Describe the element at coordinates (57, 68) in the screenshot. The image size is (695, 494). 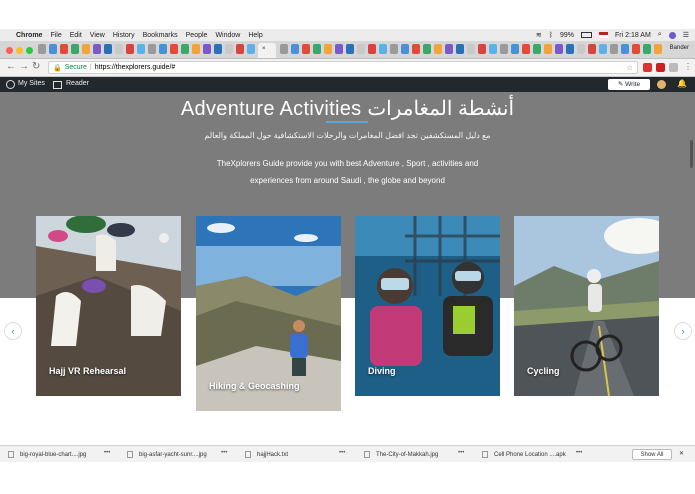
I see `lock-icon: 🔒` at that location.